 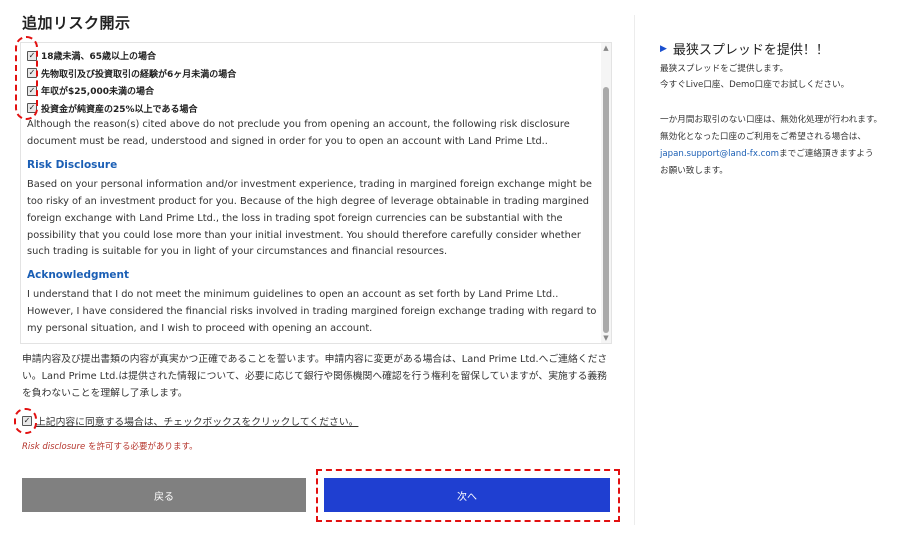 I want to click on scrollbar: ▲ ▼, so click(x=606, y=193).